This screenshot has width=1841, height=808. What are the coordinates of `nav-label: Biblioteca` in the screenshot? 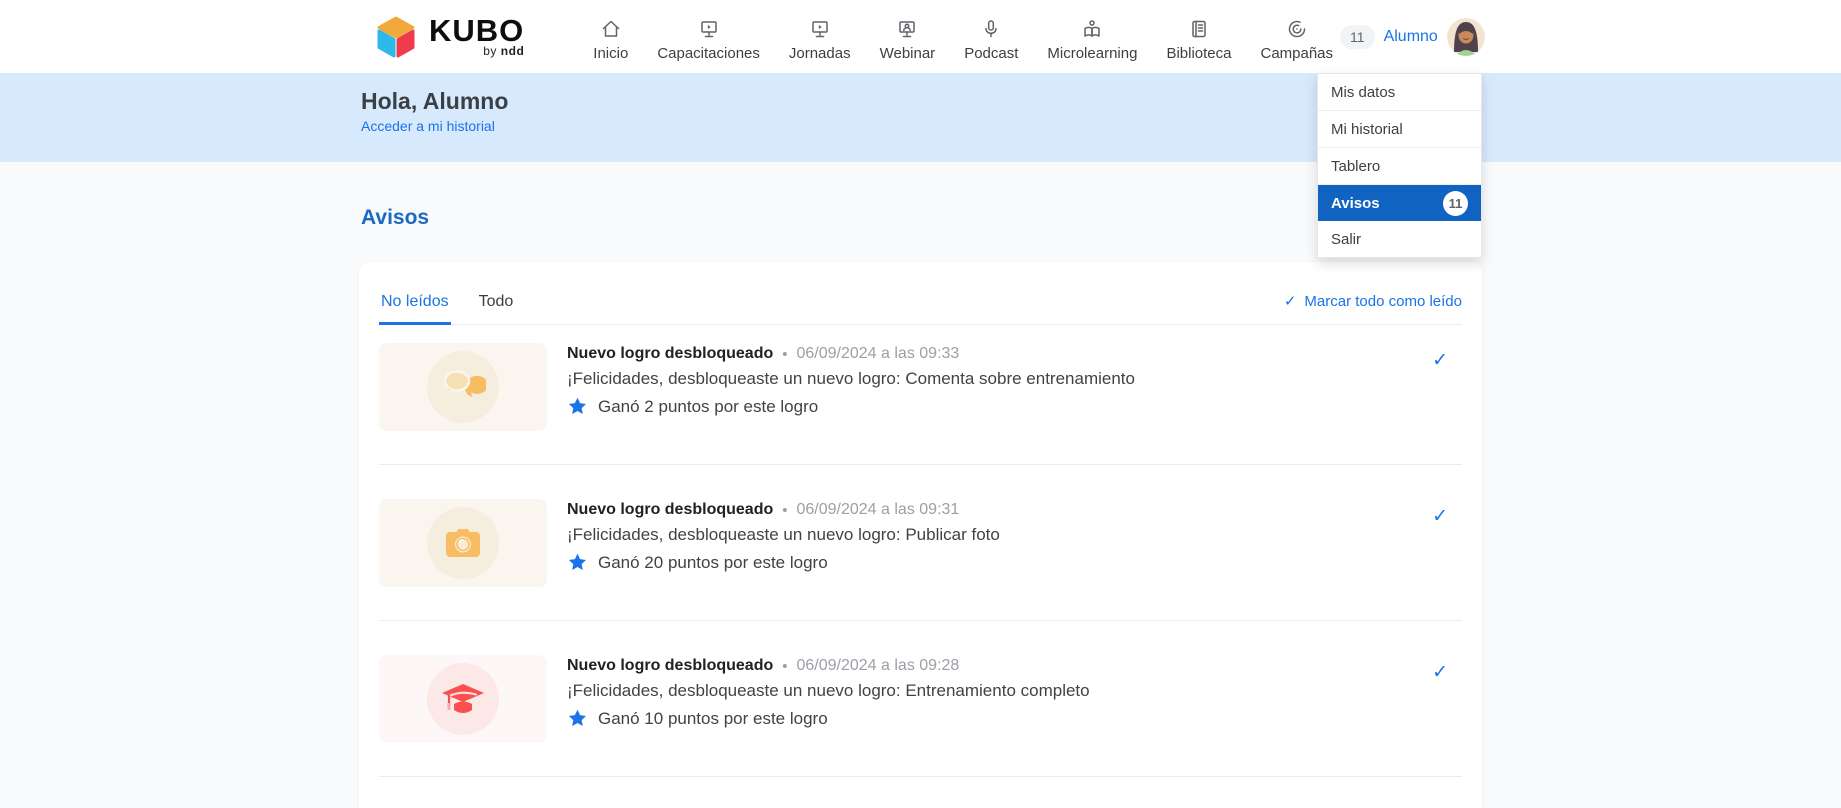 It's located at (1199, 53).